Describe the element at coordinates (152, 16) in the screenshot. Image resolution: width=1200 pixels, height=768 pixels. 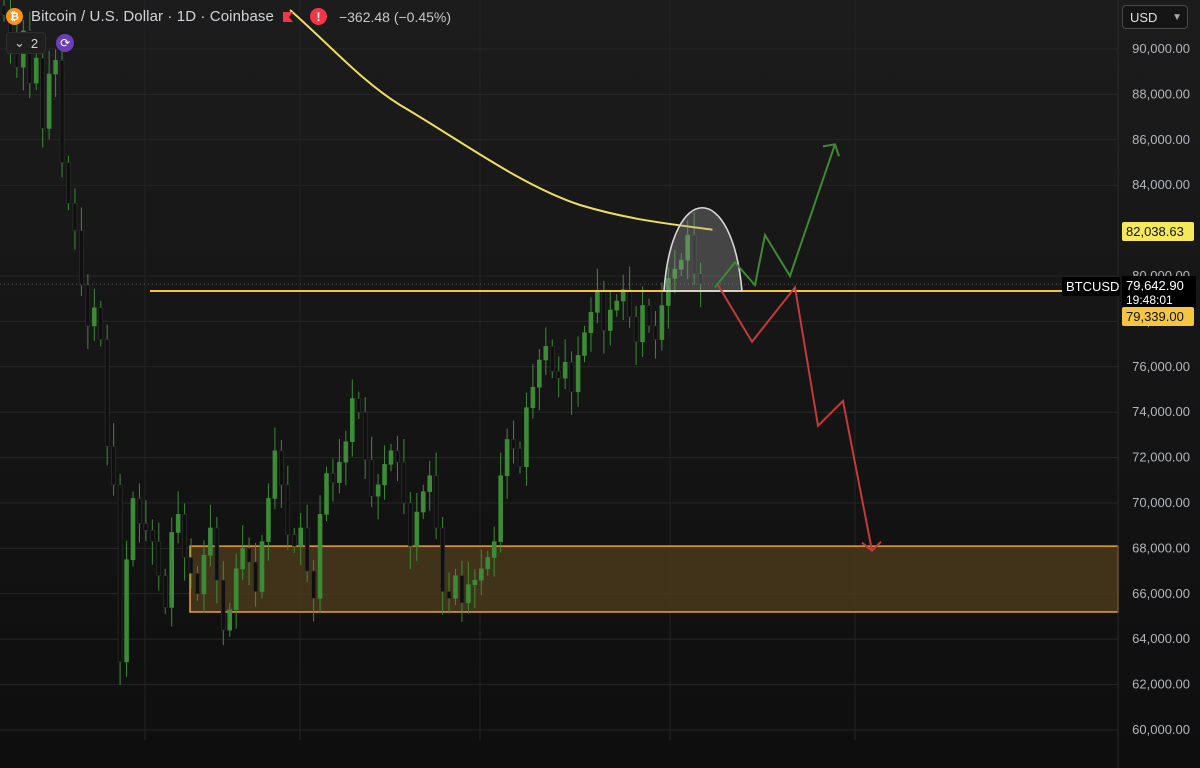
I see `symbol-title: Bitcoin / U.S. Dollar · 1D · Coinbase` at that location.